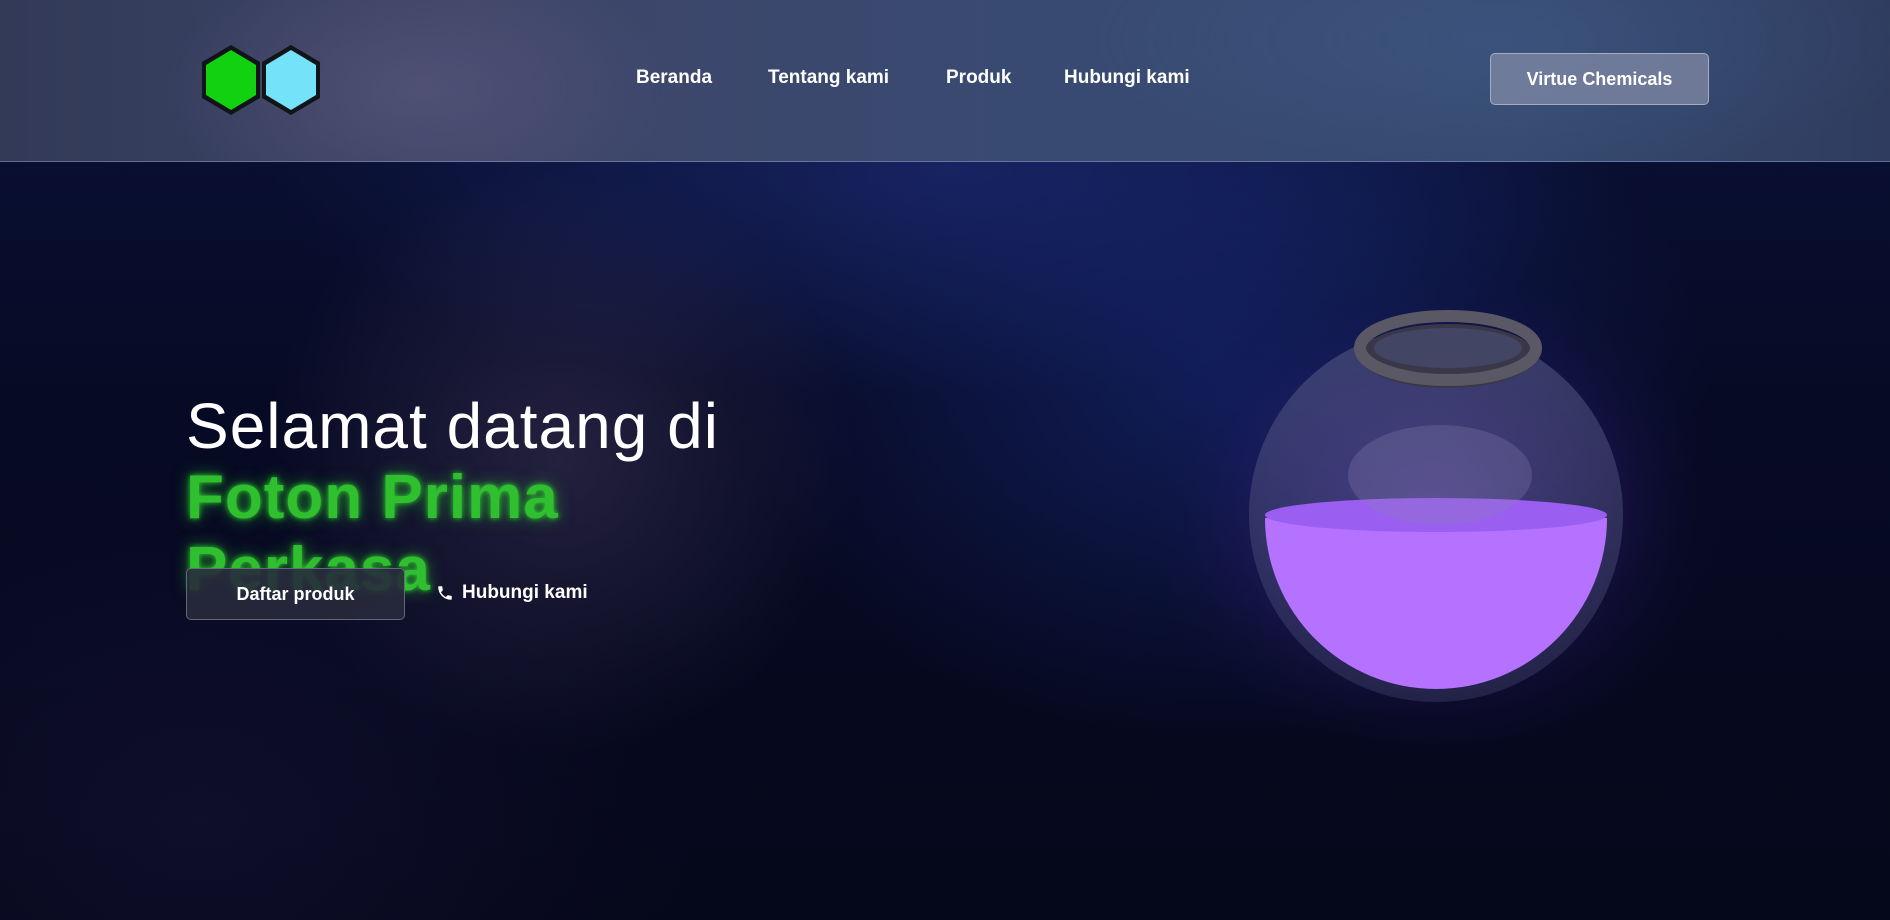 This screenshot has width=1890, height=920. I want to click on contact-link: Hubungi kami, so click(512, 593).